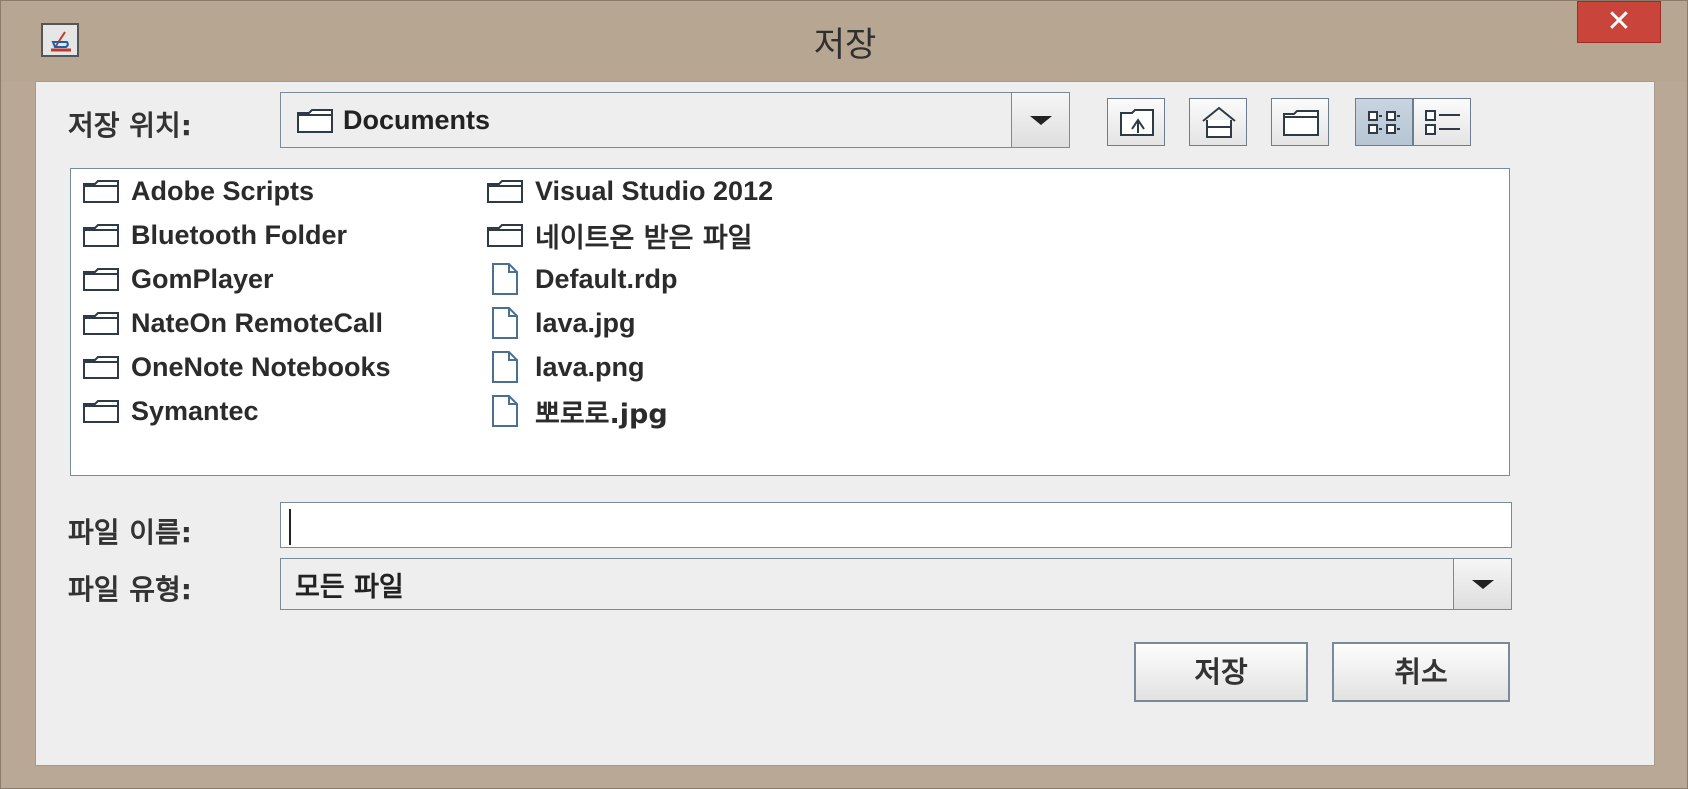 The height and width of the screenshot is (789, 1688). Describe the element at coordinates (896, 525) in the screenshot. I see `filename-input` at that location.